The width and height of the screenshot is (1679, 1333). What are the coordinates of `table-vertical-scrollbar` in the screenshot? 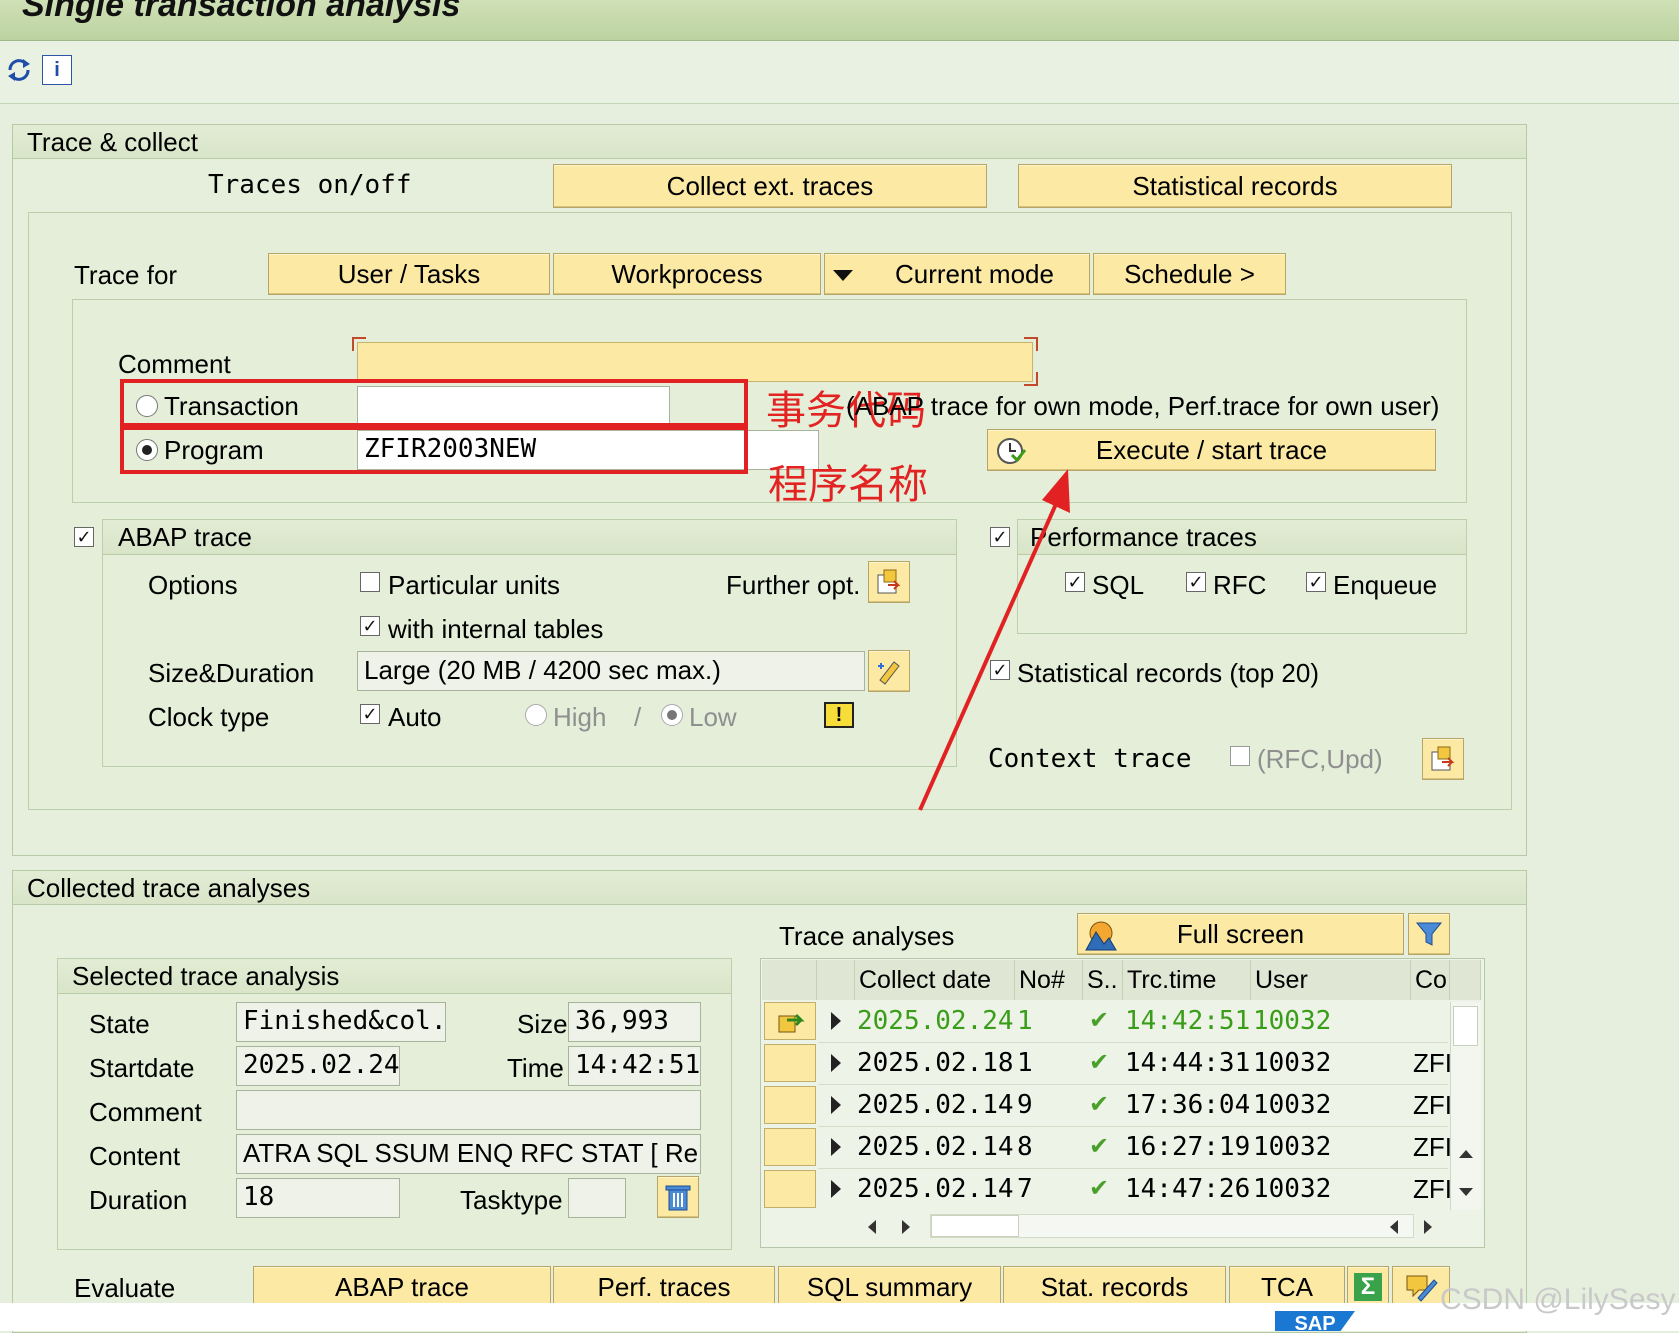 It's located at (1465, 1106).